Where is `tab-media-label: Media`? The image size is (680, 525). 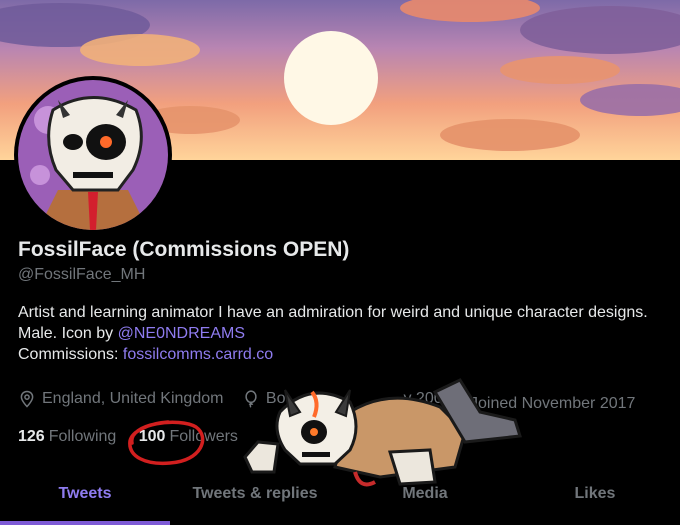 tab-media-label: Media is located at coordinates (425, 493).